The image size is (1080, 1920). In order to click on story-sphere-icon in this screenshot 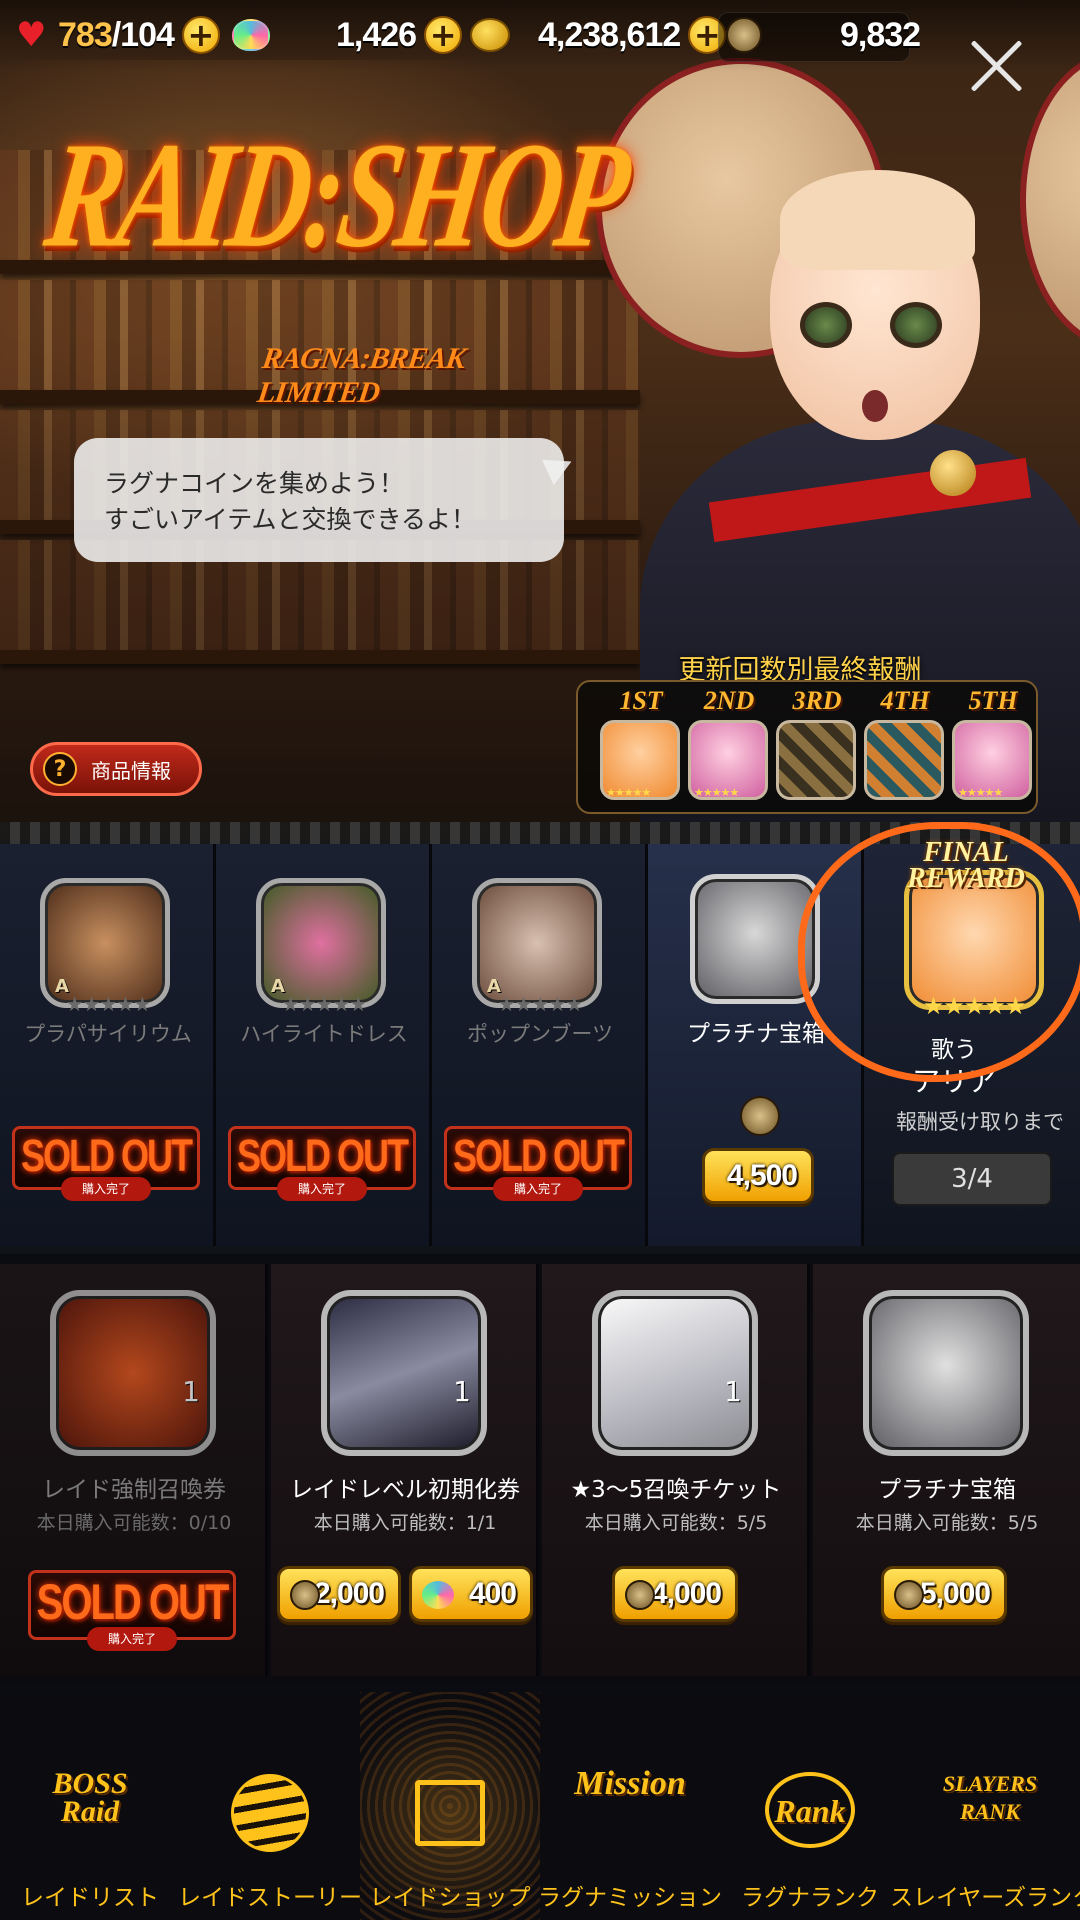, I will do `click(270, 1813)`.